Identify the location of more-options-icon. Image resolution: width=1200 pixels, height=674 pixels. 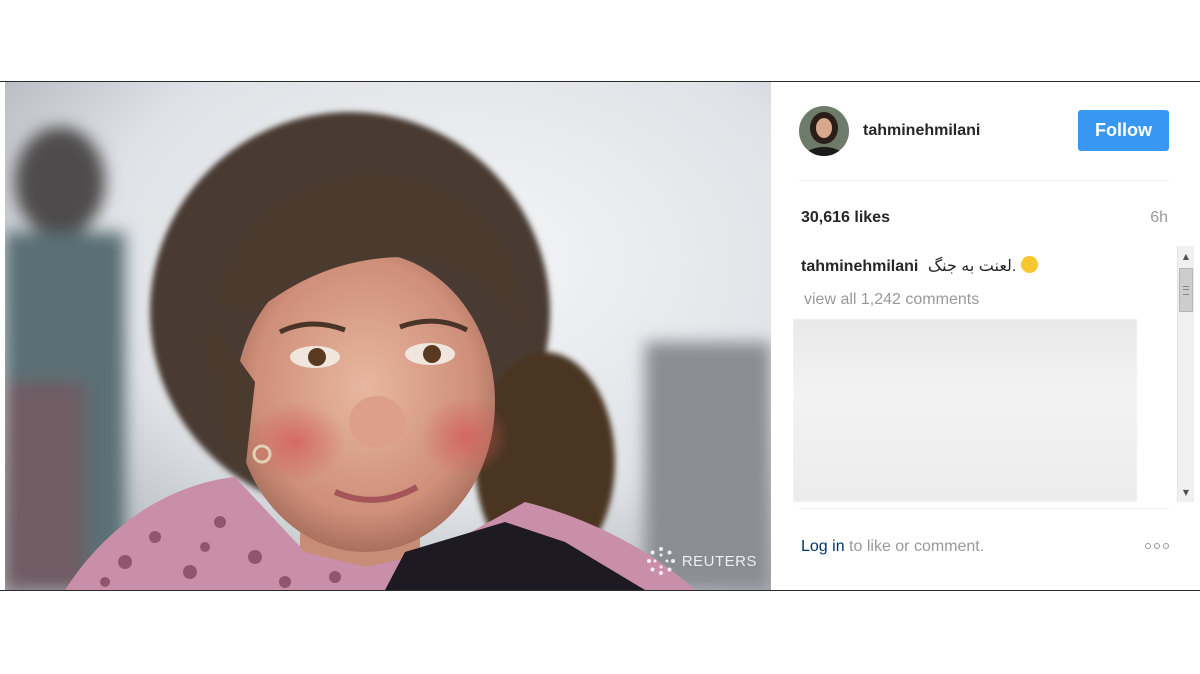
(1157, 546).